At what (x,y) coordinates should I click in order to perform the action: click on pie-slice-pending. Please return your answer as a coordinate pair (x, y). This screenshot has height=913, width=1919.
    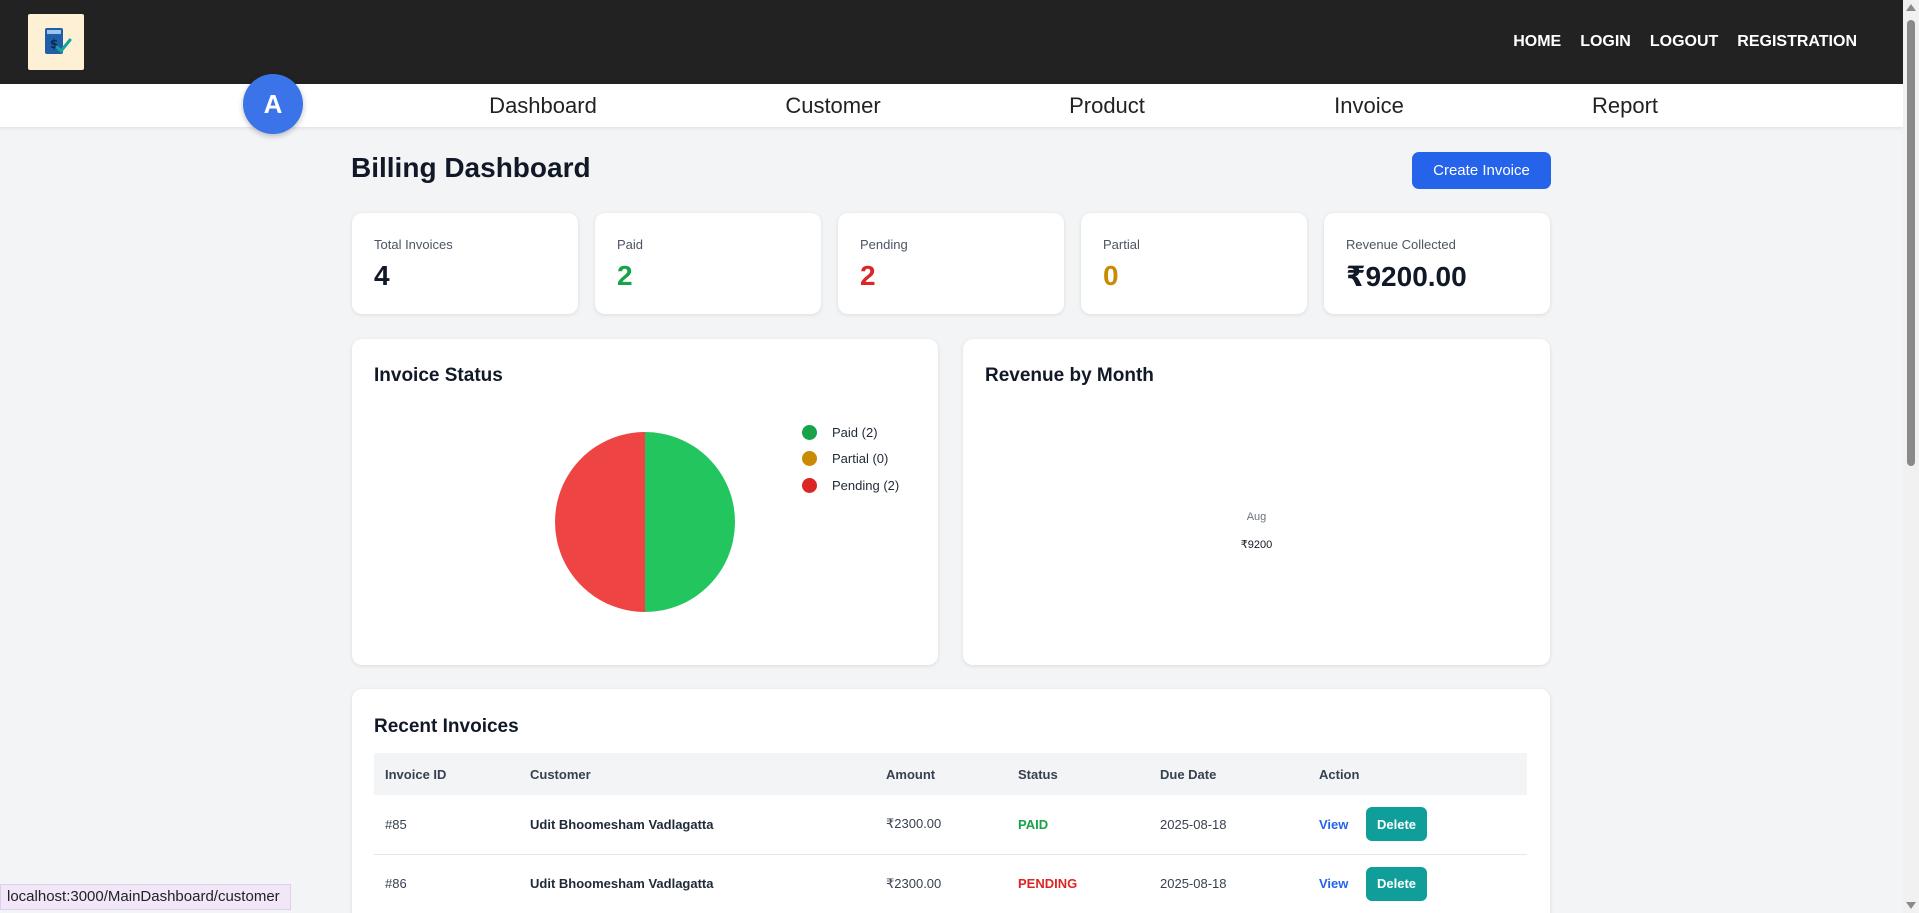
    Looking at the image, I should click on (600, 522).